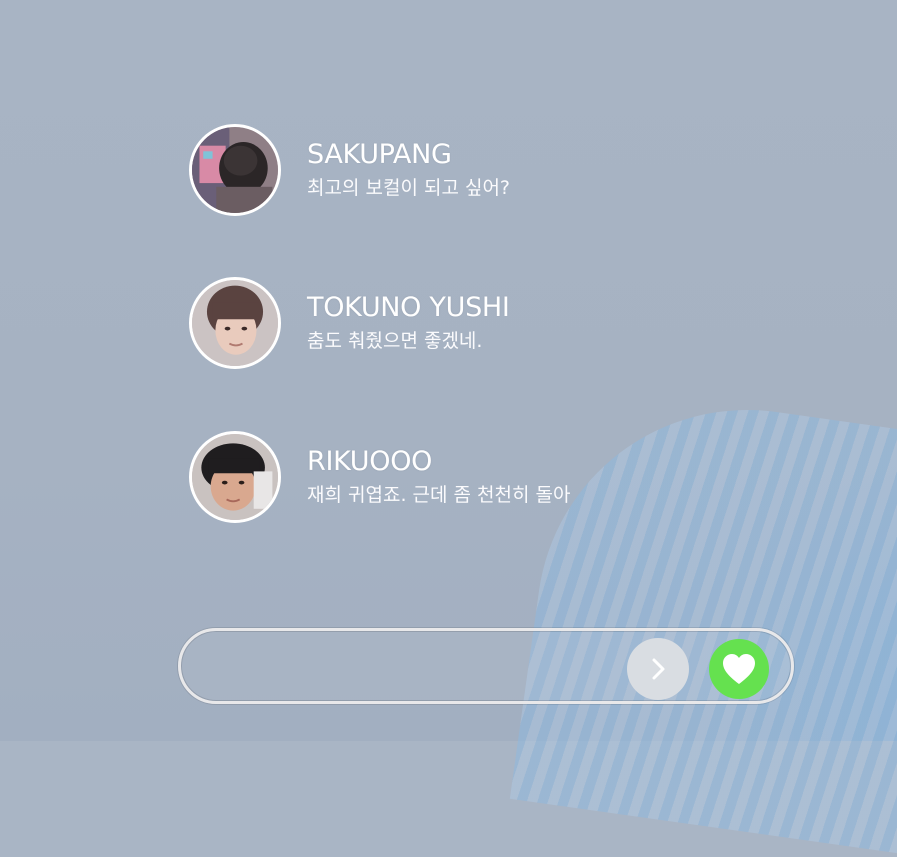  What do you see at coordinates (395, 341) in the screenshot?
I see `comment-message: 춤도 춰줬으면 좋겠네.` at bounding box center [395, 341].